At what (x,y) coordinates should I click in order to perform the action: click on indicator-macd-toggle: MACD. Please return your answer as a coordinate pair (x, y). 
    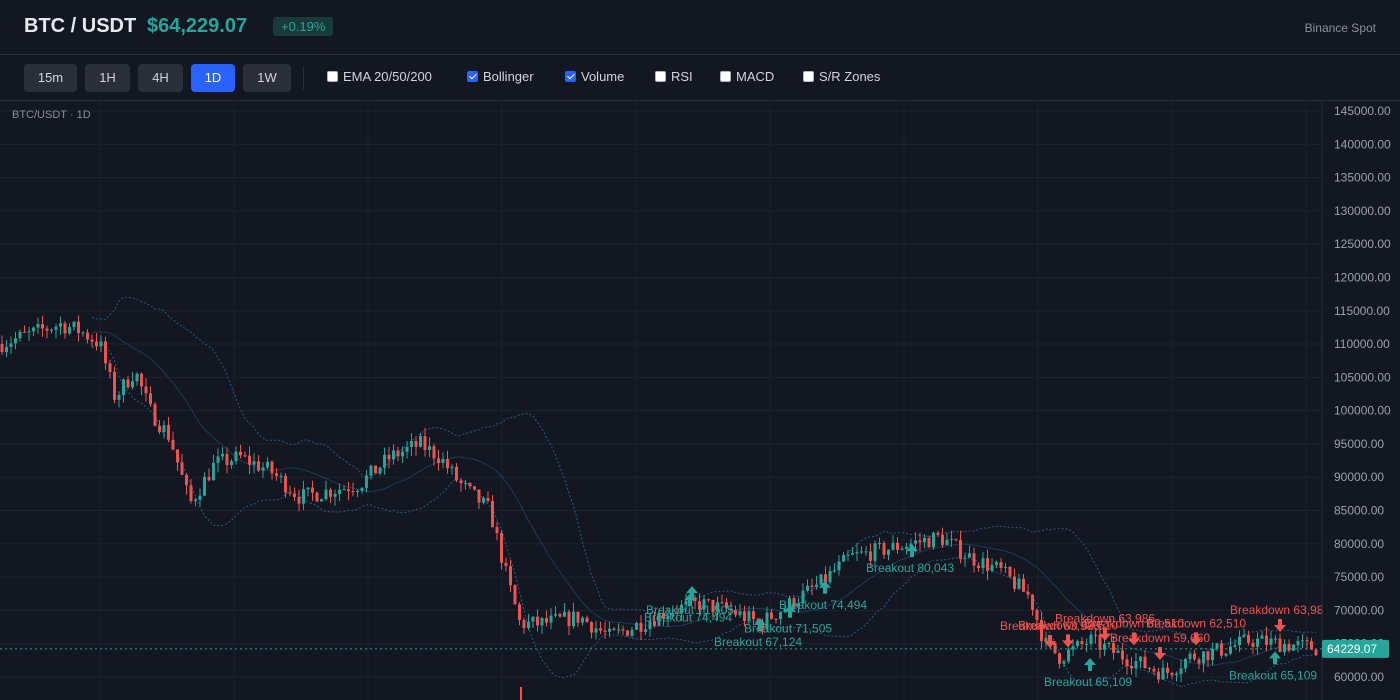
    Looking at the image, I should click on (747, 76).